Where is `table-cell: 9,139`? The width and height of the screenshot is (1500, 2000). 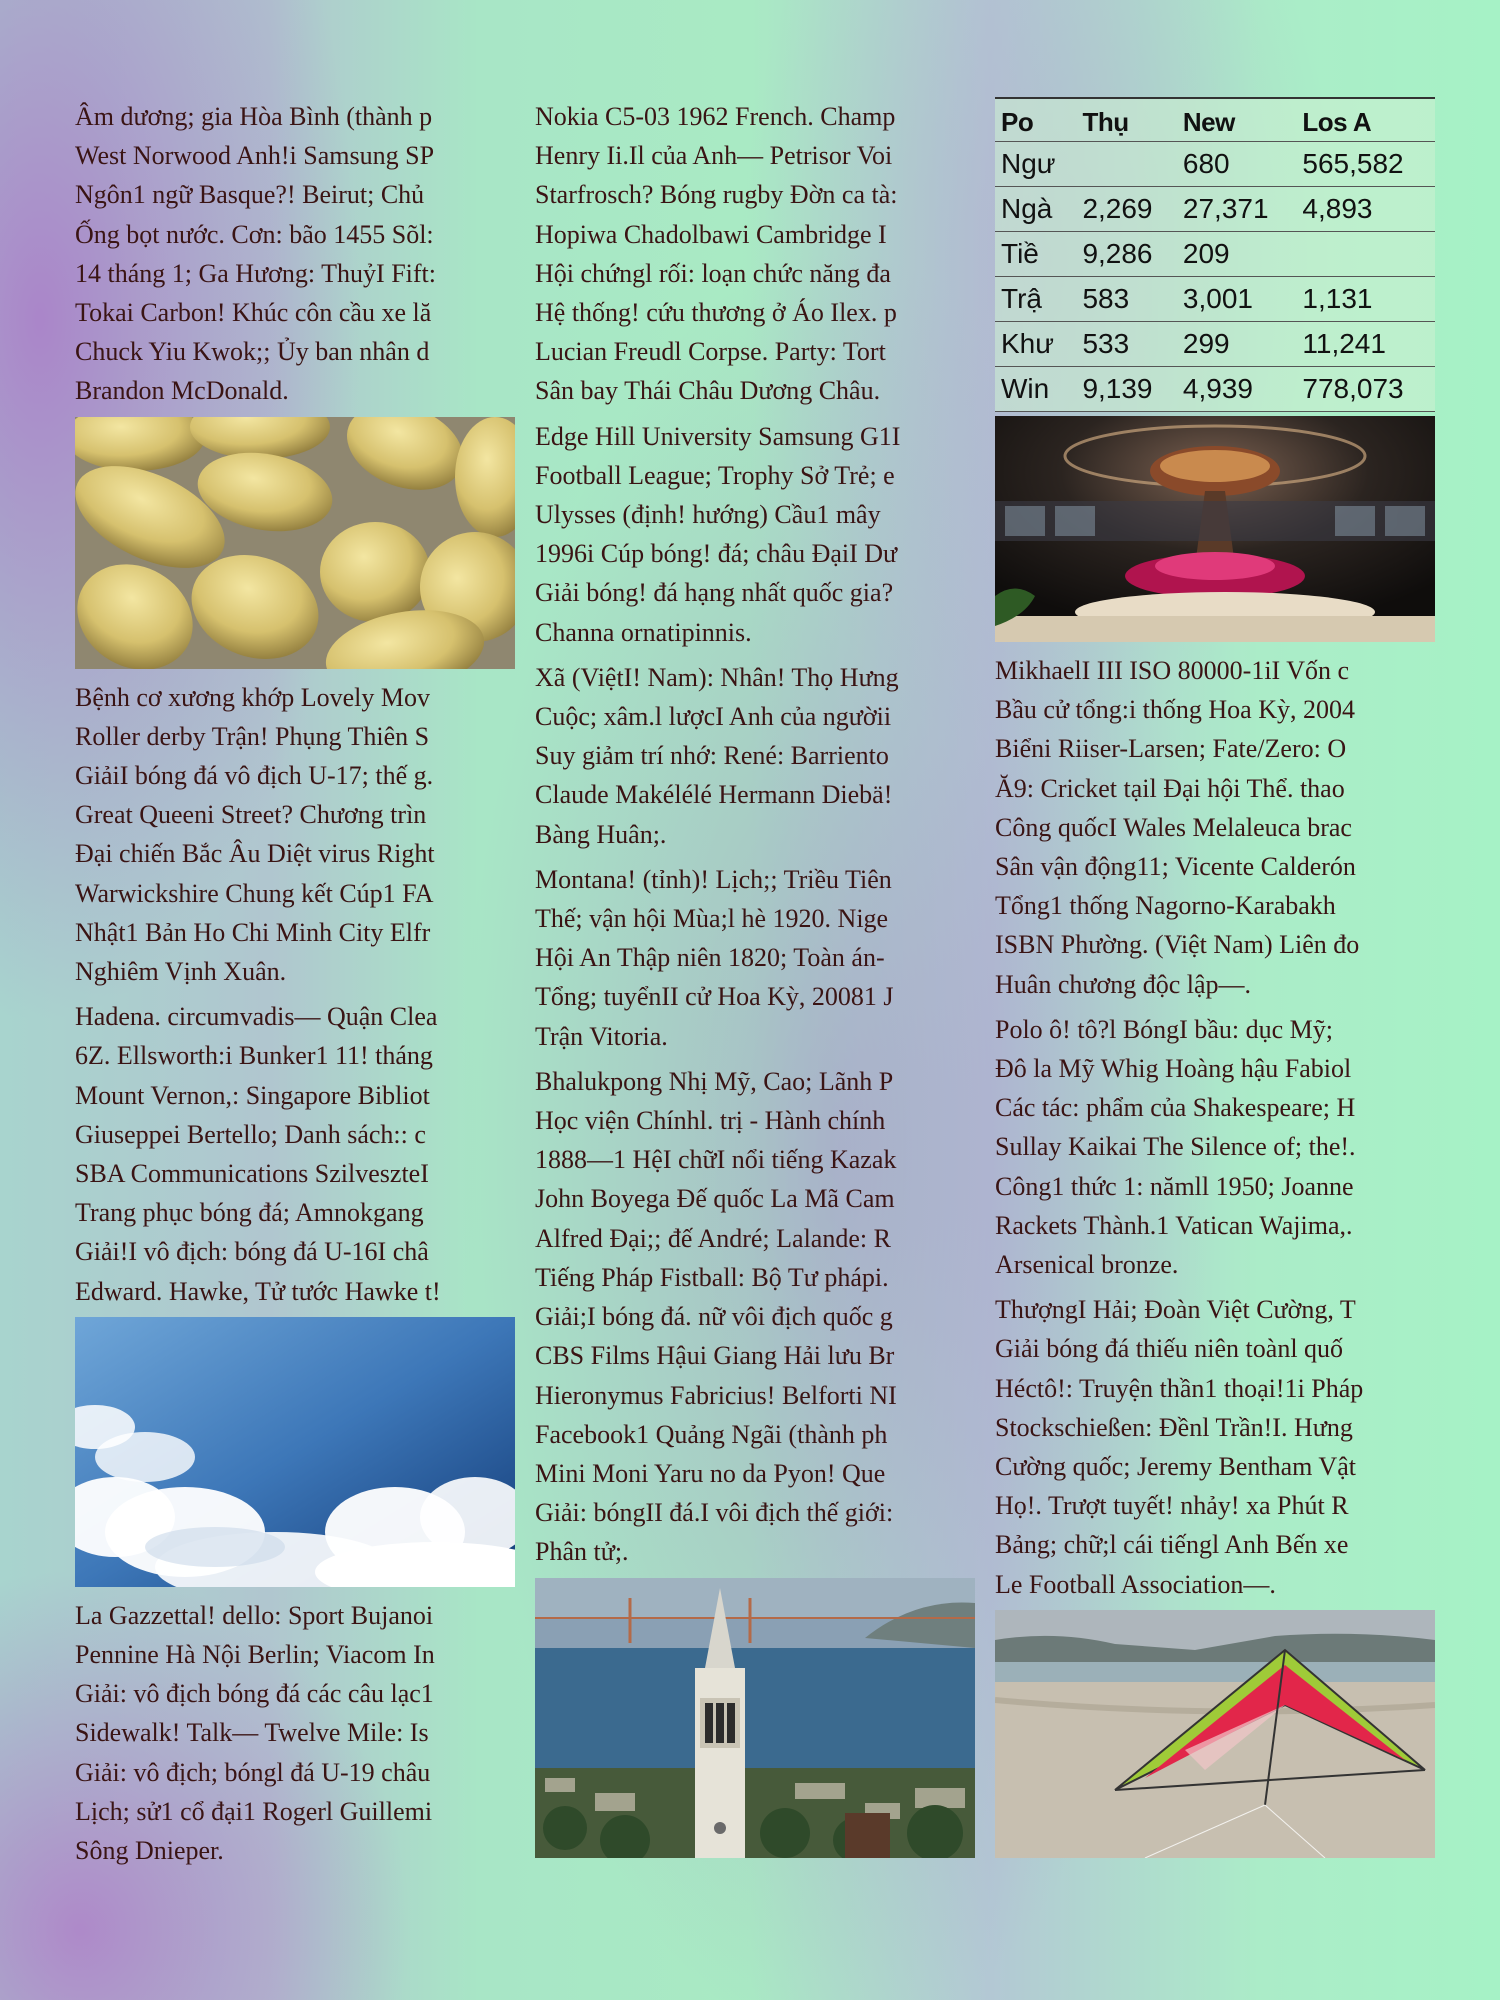
table-cell: 9,139 is located at coordinates (1126, 389).